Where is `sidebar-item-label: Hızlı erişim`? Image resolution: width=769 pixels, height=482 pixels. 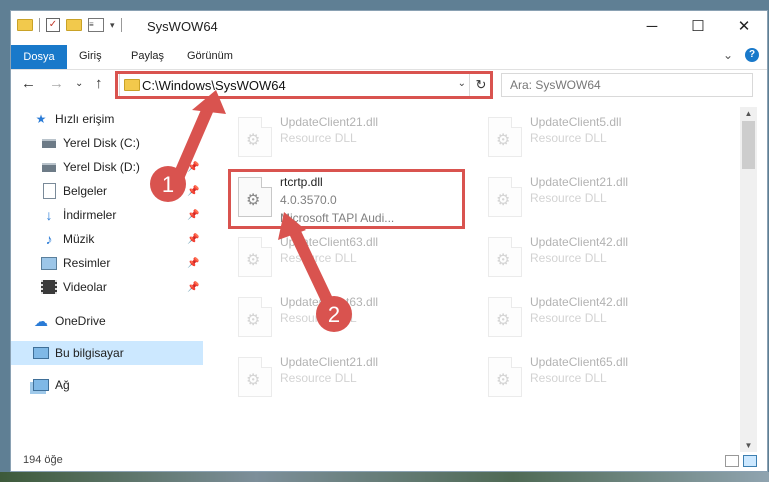 sidebar-item-label: Hızlı erişim is located at coordinates (85, 119).